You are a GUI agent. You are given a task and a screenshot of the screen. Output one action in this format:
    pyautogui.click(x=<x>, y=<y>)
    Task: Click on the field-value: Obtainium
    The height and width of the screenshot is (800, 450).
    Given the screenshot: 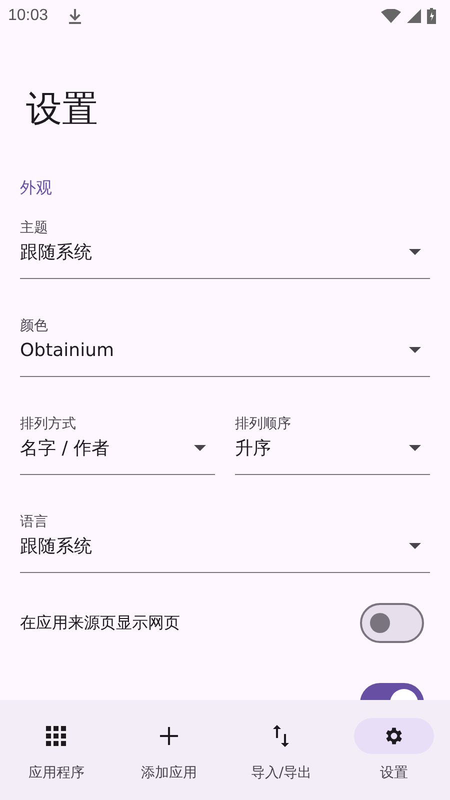 What is the action you would take?
    pyautogui.click(x=67, y=350)
    